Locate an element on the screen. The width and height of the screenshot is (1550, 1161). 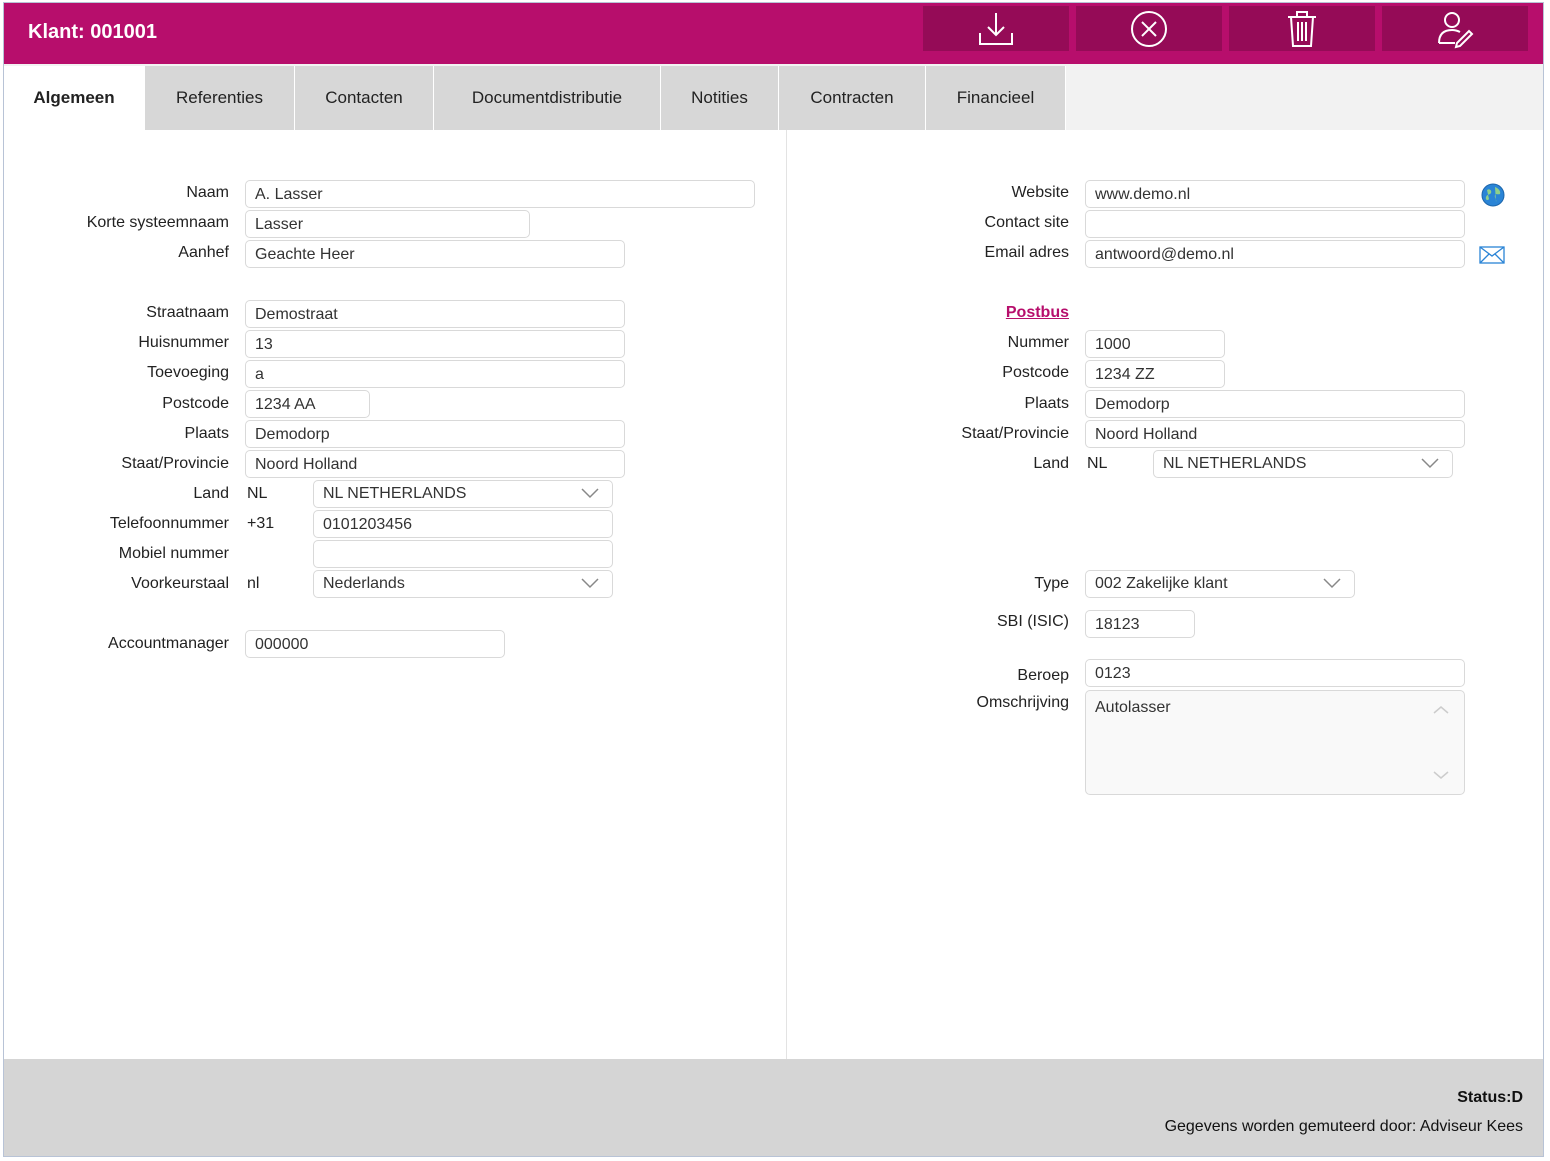
naam-input is located at coordinates (500, 194).